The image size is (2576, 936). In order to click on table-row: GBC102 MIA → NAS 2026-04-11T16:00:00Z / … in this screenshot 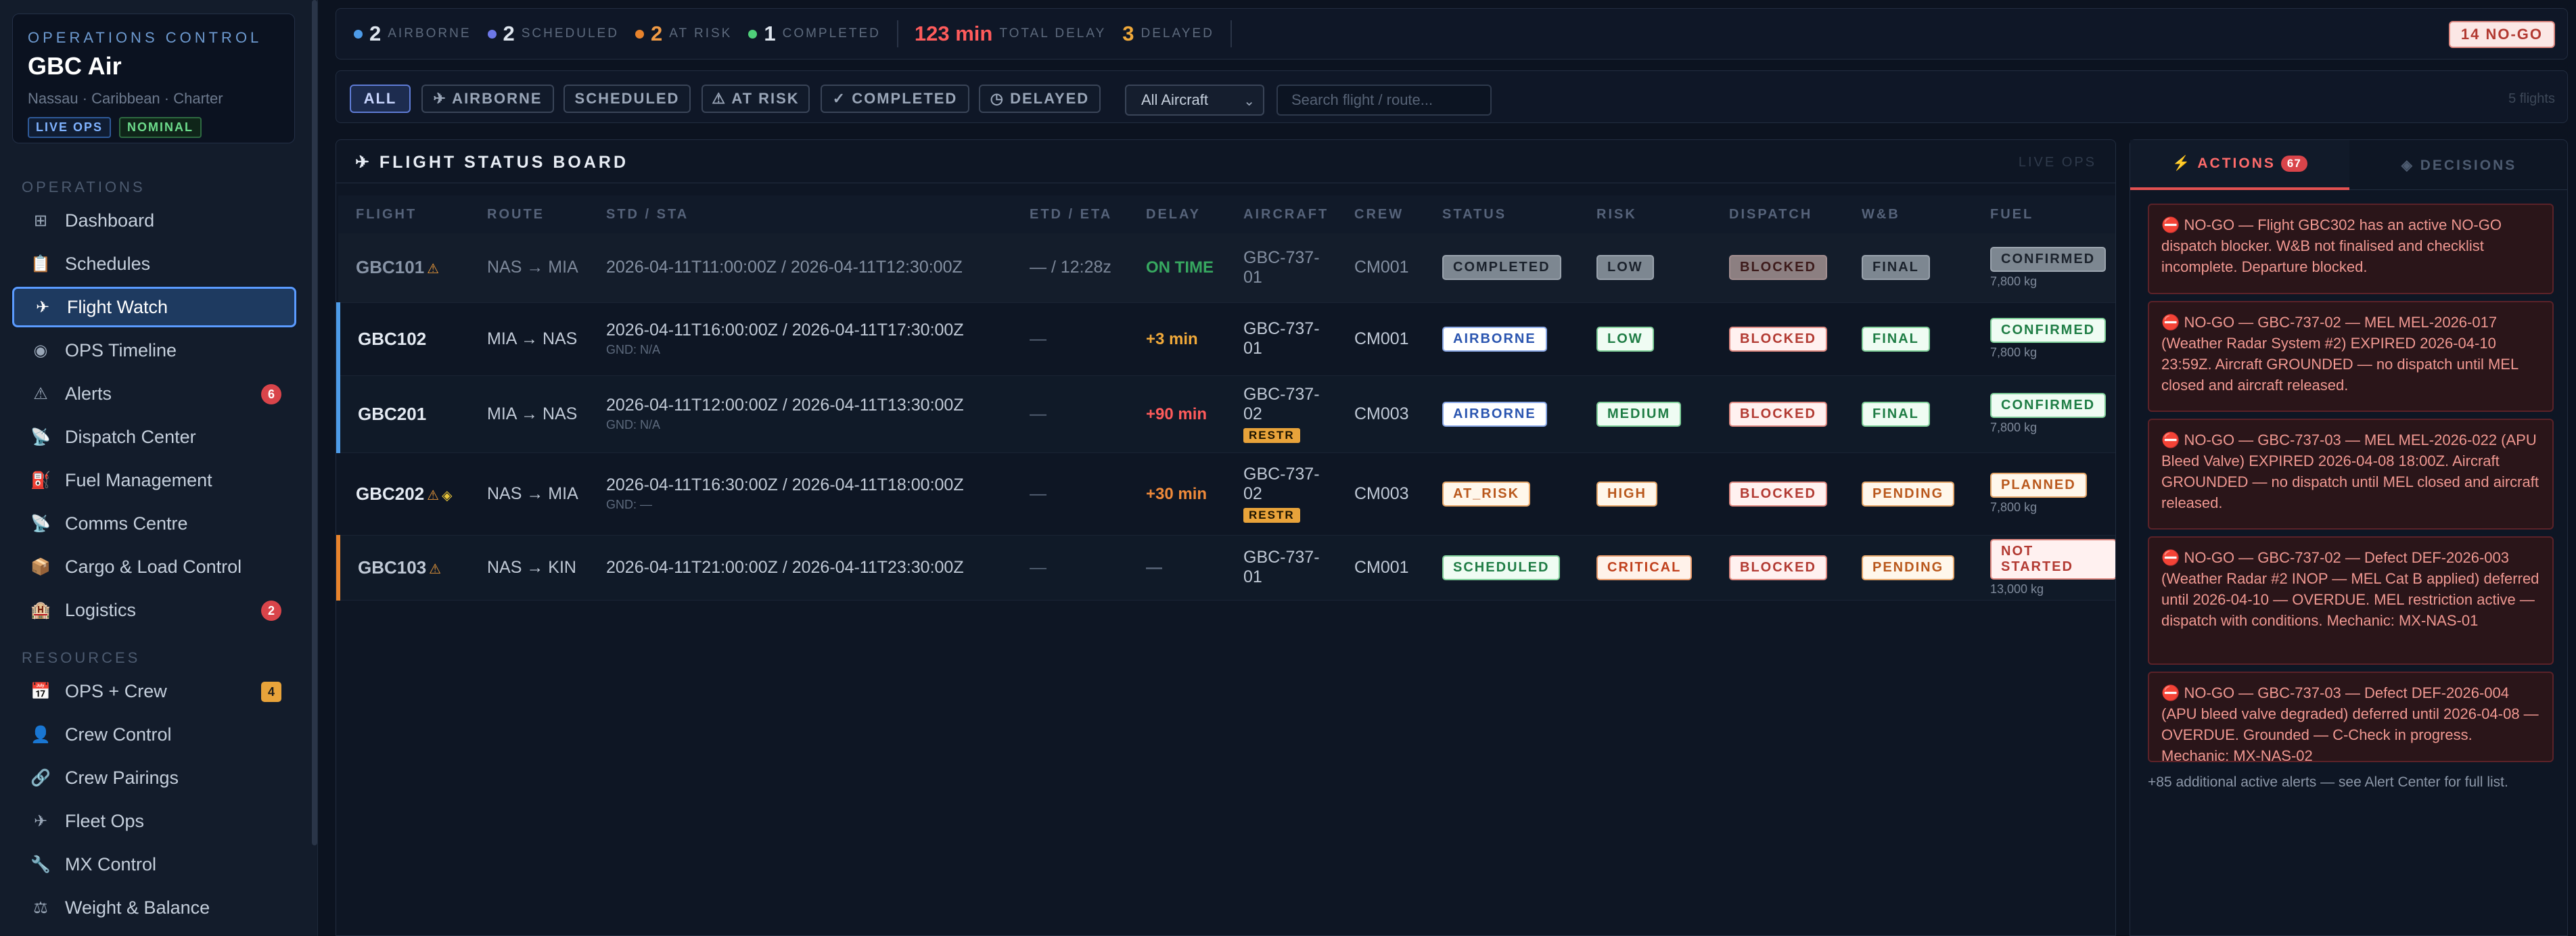, I will do `click(1226, 339)`.